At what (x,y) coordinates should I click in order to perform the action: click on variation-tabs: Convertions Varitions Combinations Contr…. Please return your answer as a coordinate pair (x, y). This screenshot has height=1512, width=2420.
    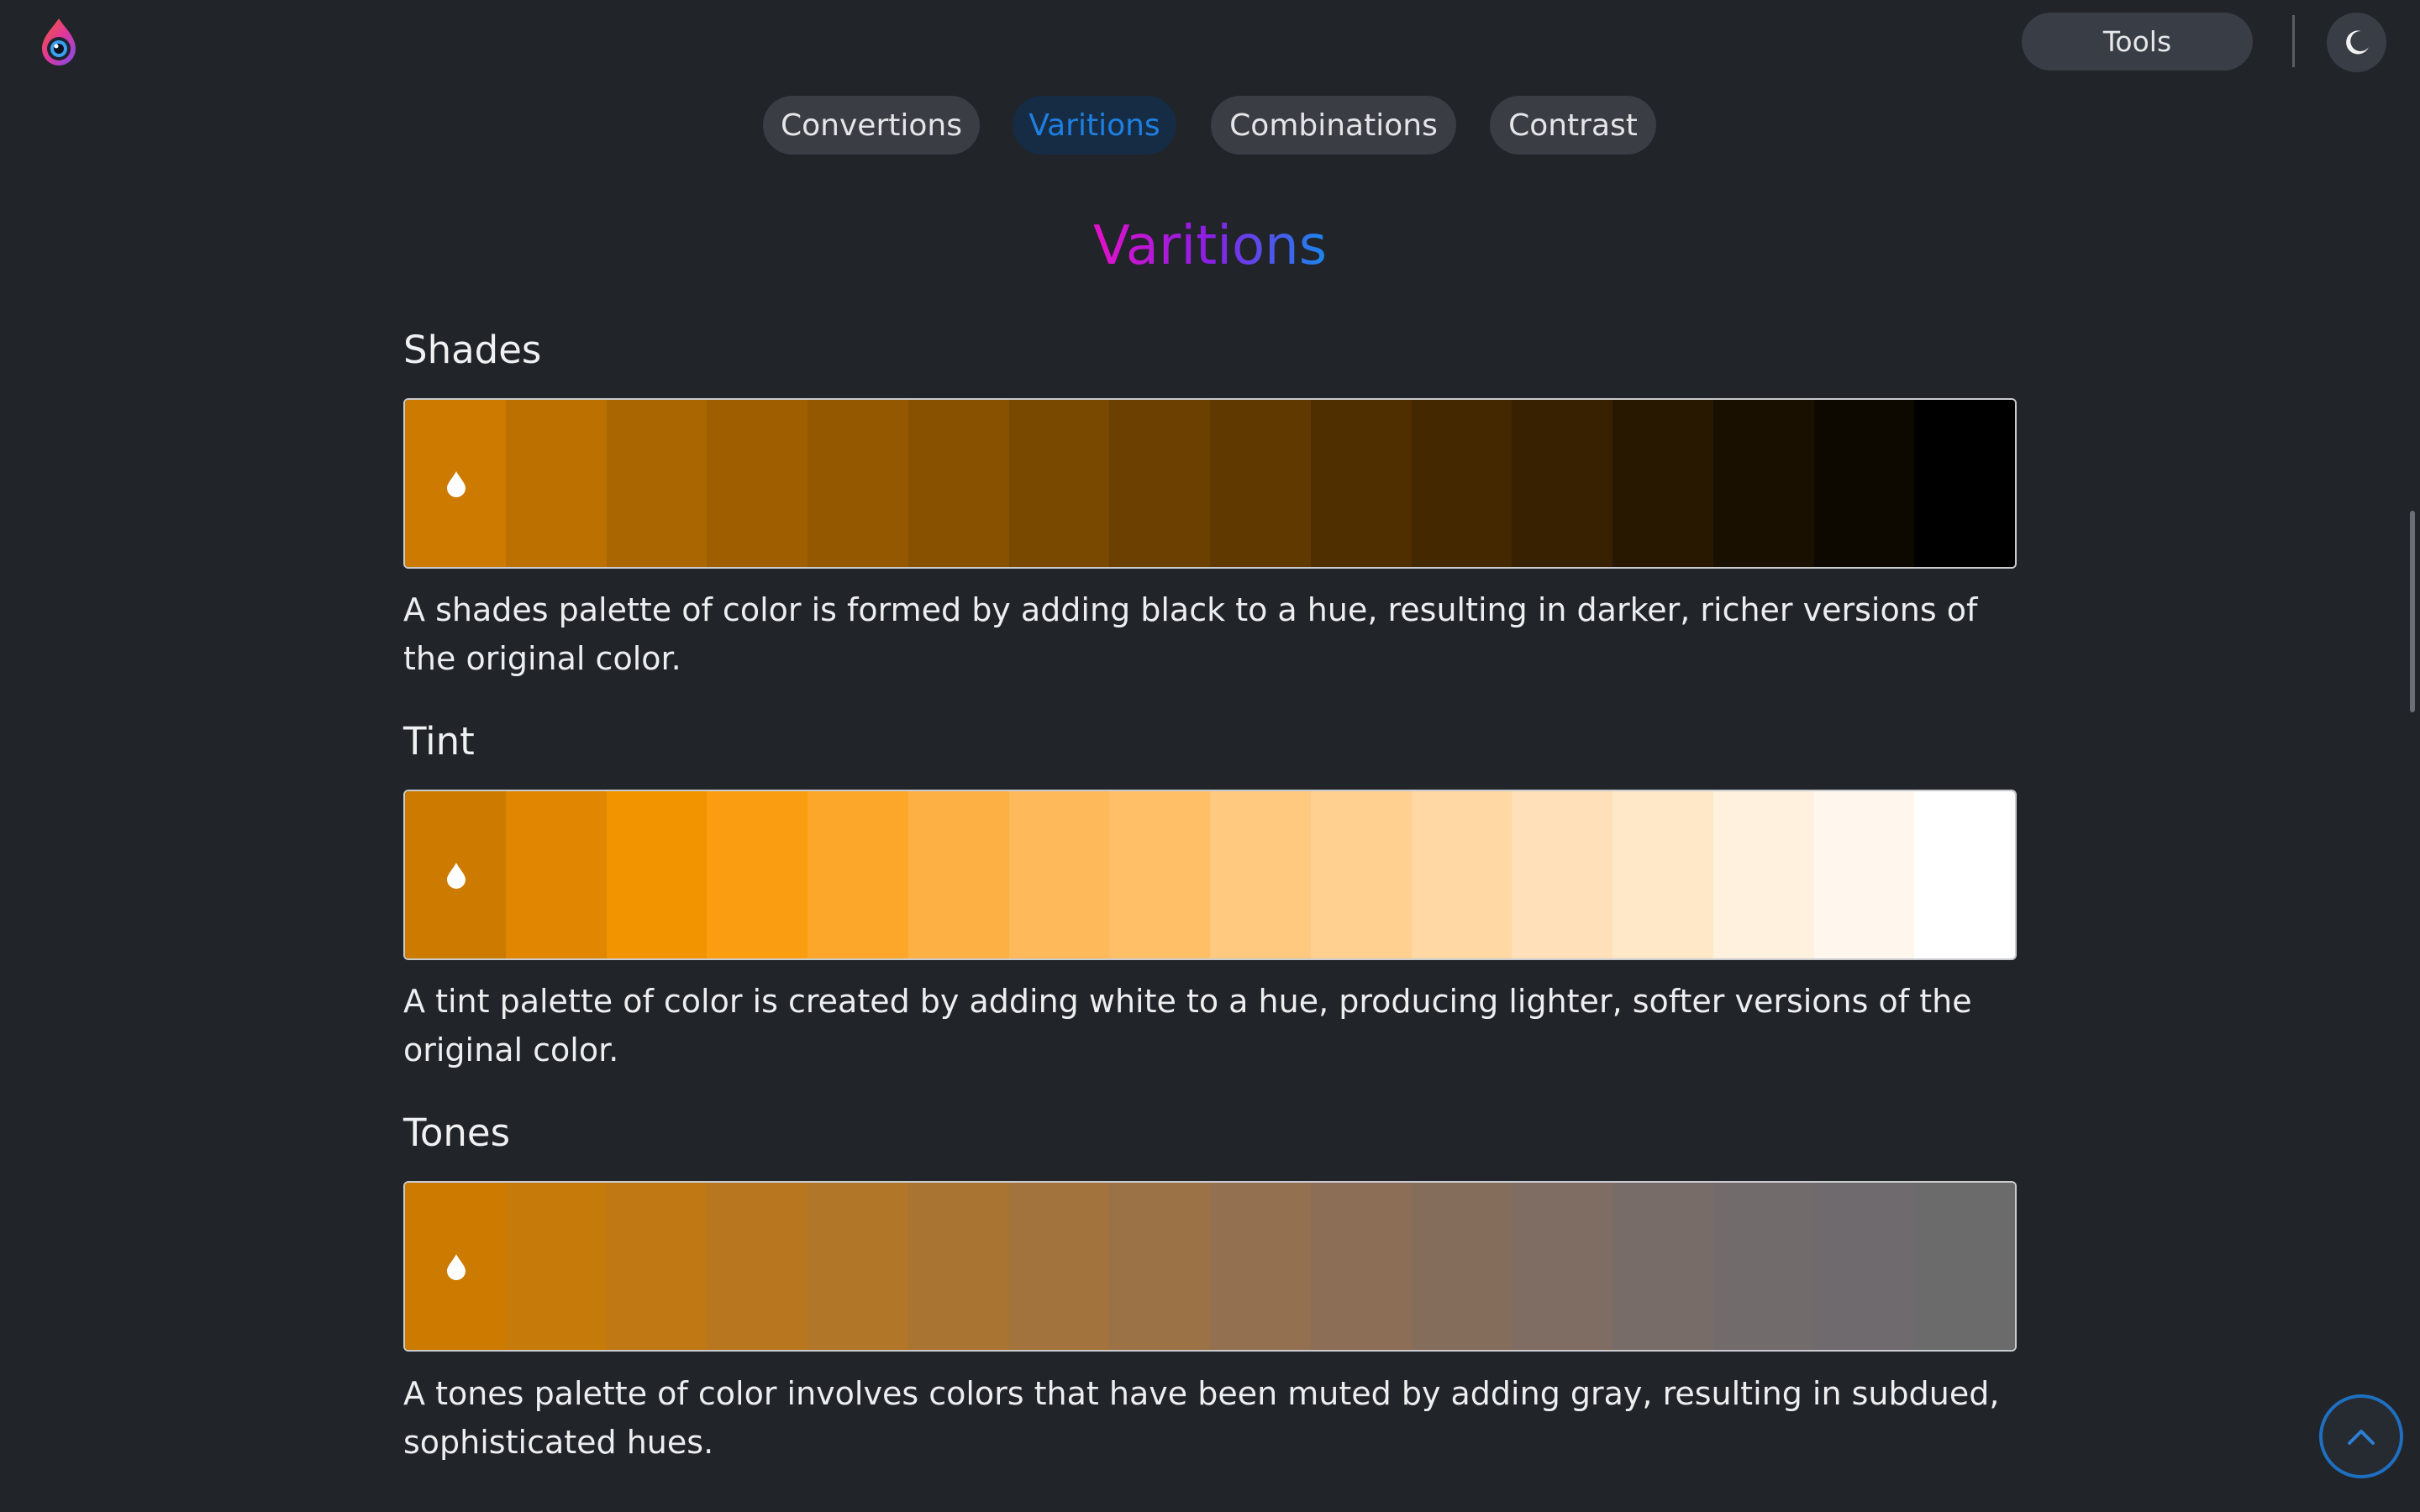
    Looking at the image, I should click on (1210, 126).